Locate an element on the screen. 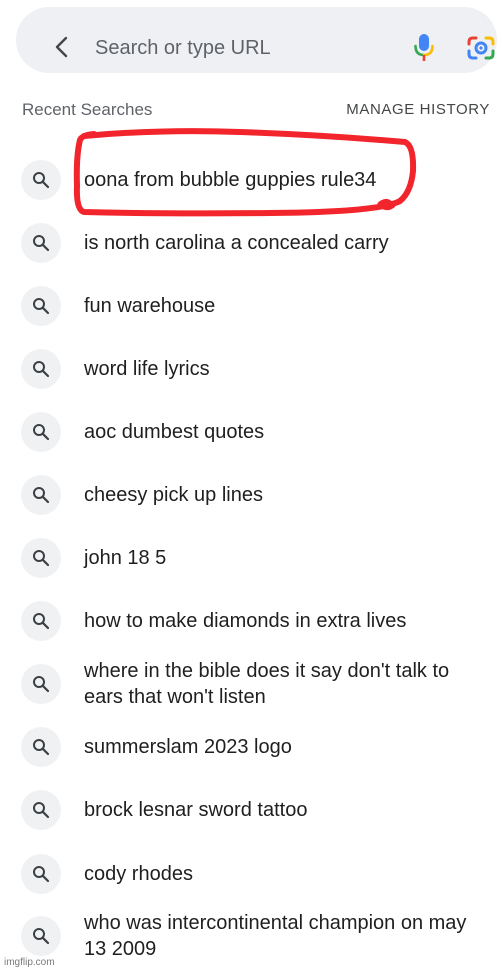 This screenshot has width=500, height=972. recent-searches-heading: Recent Searches is located at coordinates (87, 109).